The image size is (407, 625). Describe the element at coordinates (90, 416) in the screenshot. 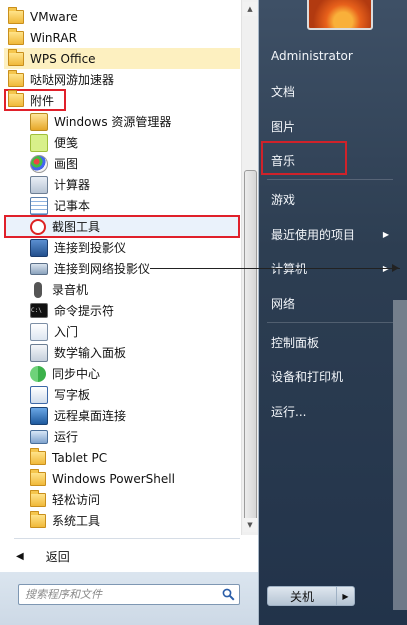

I see `program-label: 远程桌面连接` at that location.